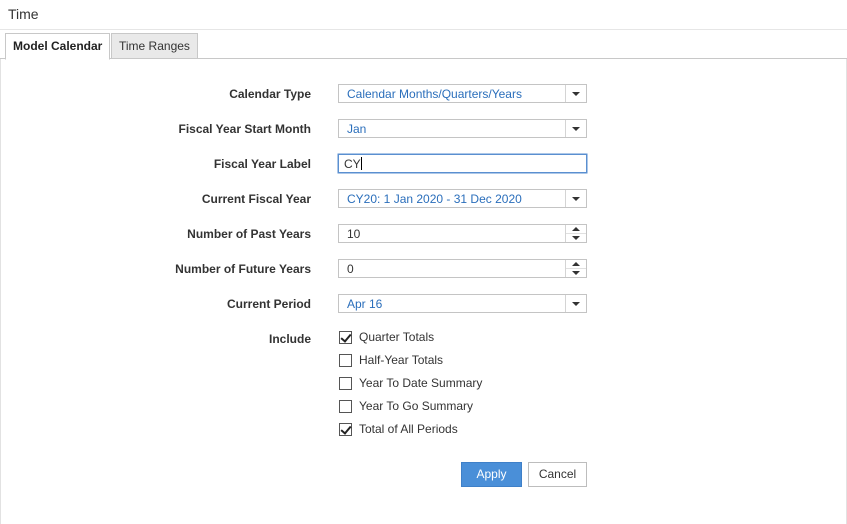 The image size is (847, 524). I want to click on text-caret, so click(361, 163).